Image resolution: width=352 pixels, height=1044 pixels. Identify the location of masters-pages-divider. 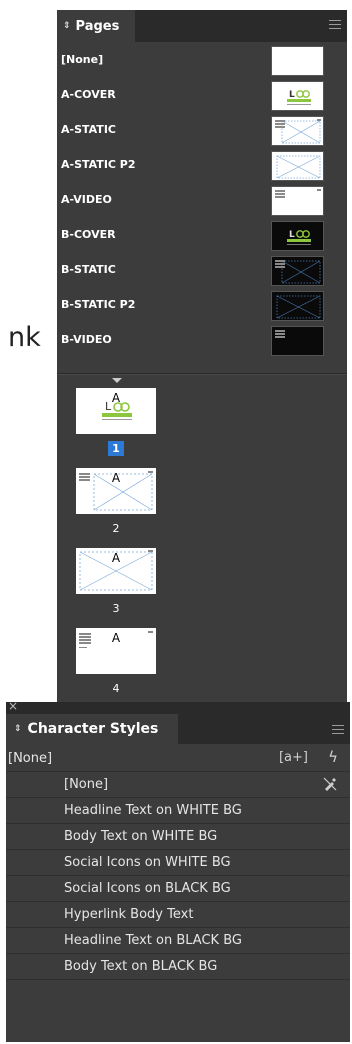
(202, 374).